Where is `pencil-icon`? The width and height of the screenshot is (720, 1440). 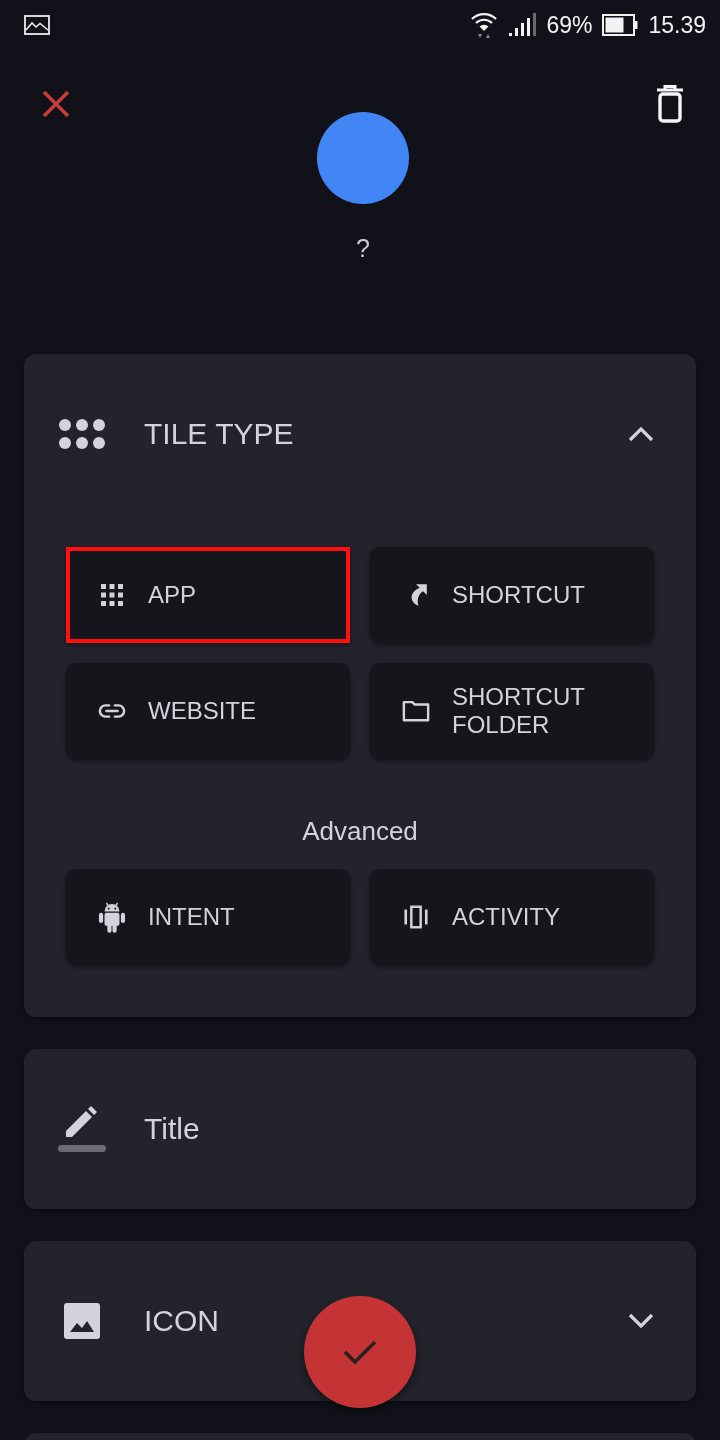
pencil-icon is located at coordinates (82, 1129).